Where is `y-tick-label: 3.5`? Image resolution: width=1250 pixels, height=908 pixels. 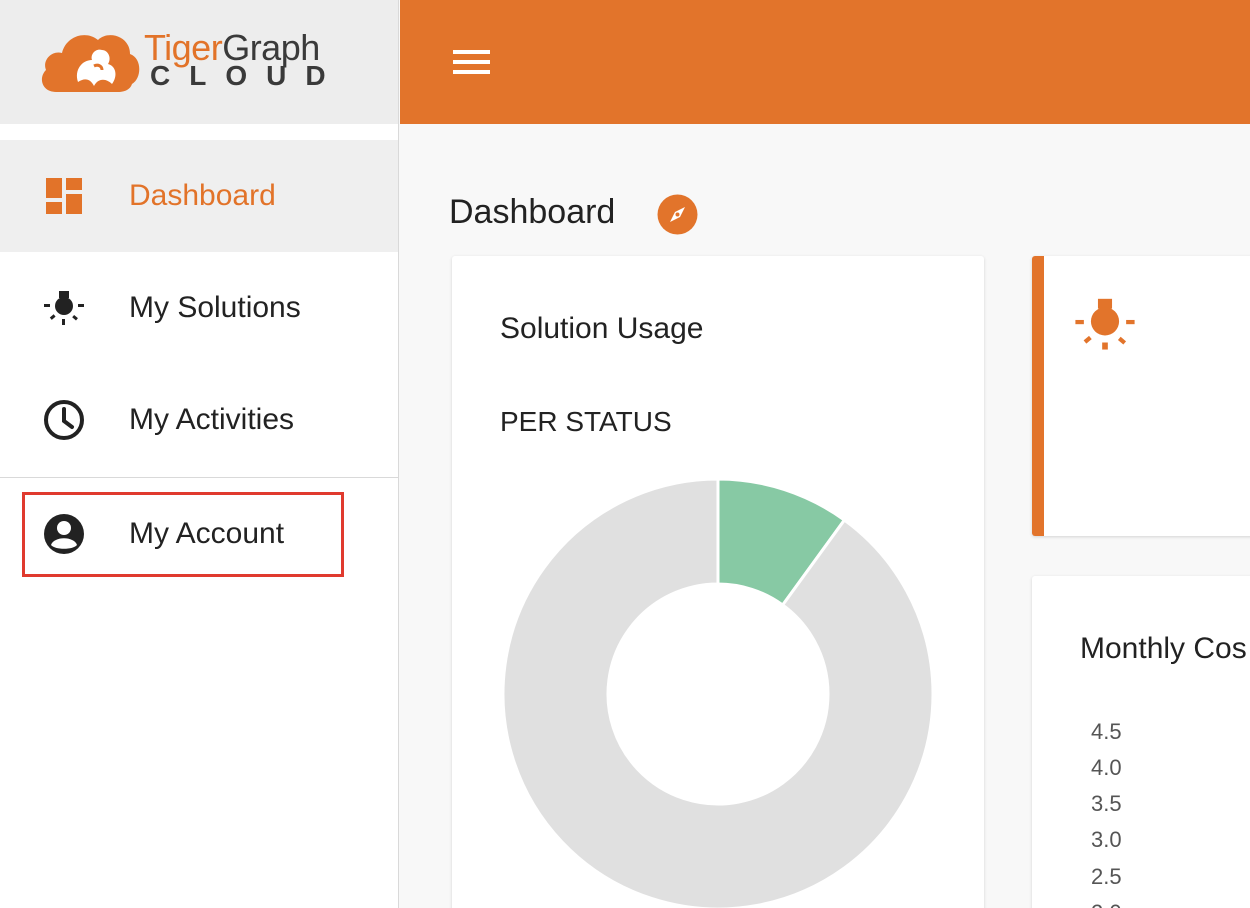 y-tick-label: 3.5 is located at coordinates (1106, 803).